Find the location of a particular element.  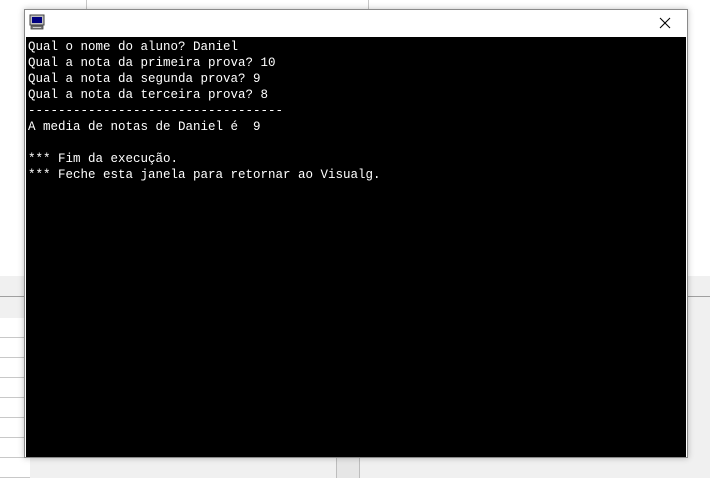

console-line: *** Fim da execução. is located at coordinates (103, 159).